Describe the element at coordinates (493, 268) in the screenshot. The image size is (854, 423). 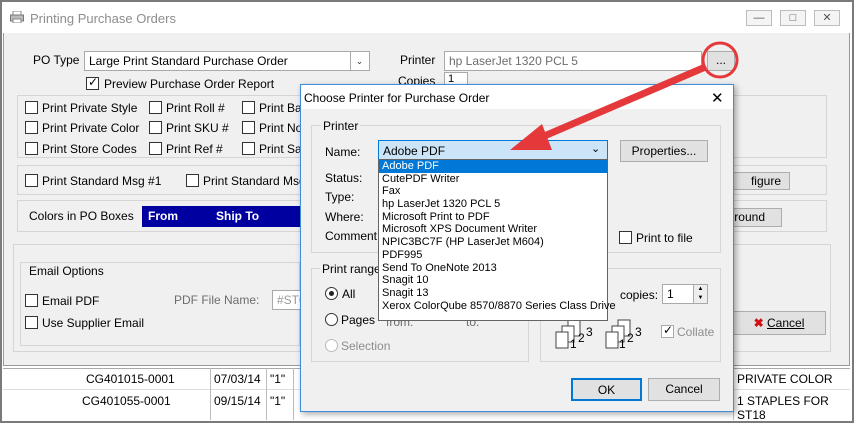
I see `printer-option: Send To OneNote 2013` at that location.